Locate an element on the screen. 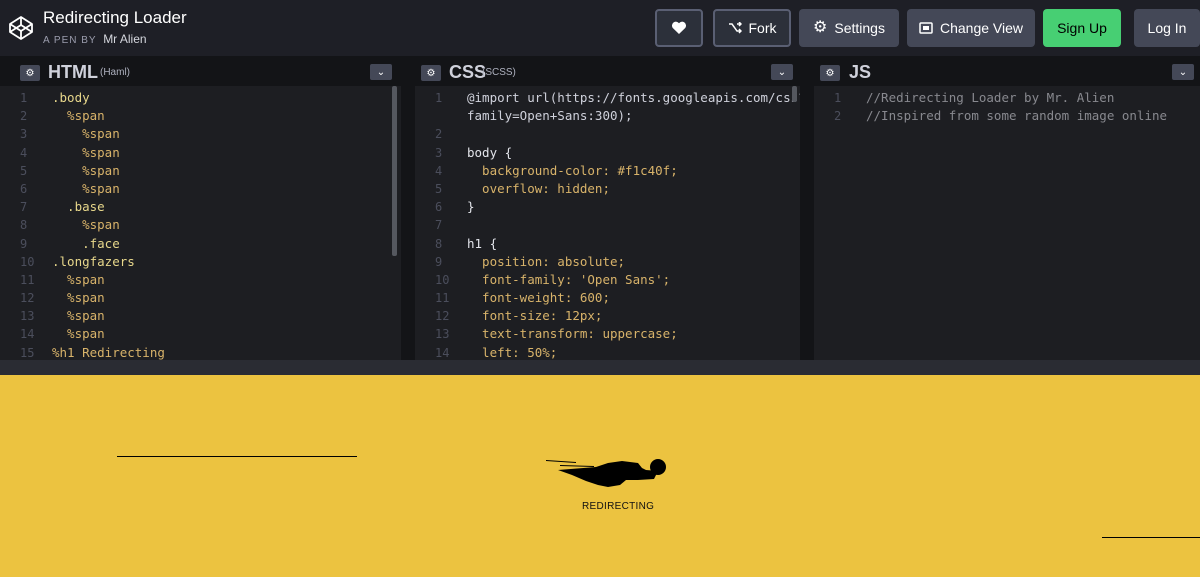 The width and height of the screenshot is (1200, 577). code-line: 13 %span is located at coordinates (200, 316).